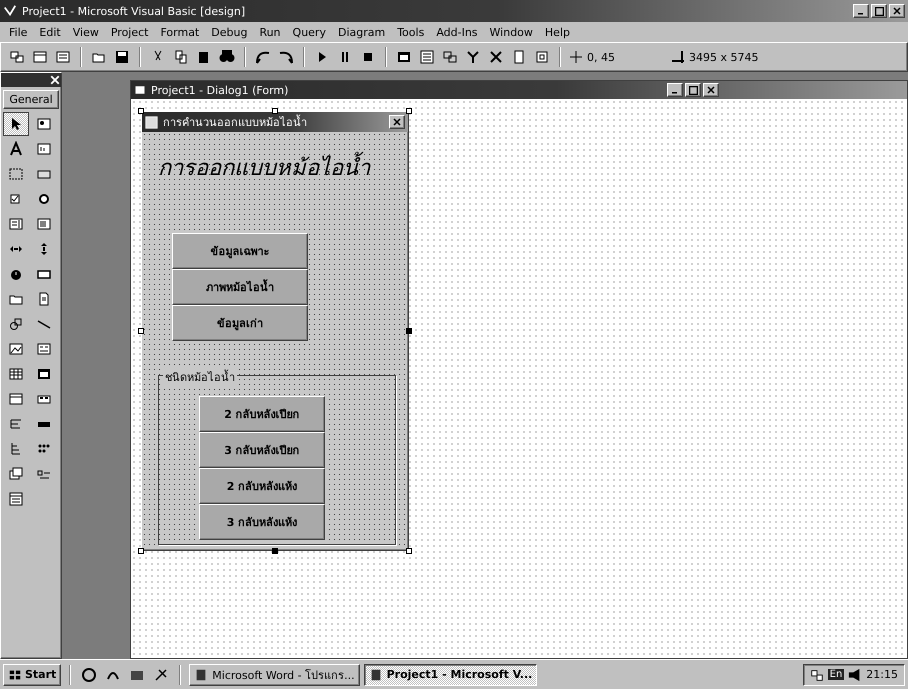  What do you see at coordinates (31, 99) in the screenshot?
I see `toolbox-tab: General` at bounding box center [31, 99].